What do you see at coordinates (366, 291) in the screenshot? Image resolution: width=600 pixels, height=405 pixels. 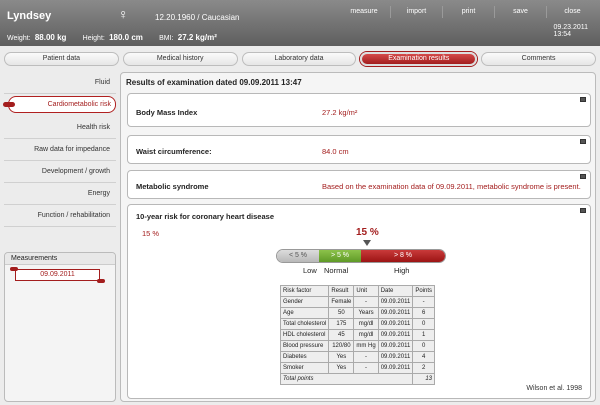 I see `table-header: Unit` at bounding box center [366, 291].